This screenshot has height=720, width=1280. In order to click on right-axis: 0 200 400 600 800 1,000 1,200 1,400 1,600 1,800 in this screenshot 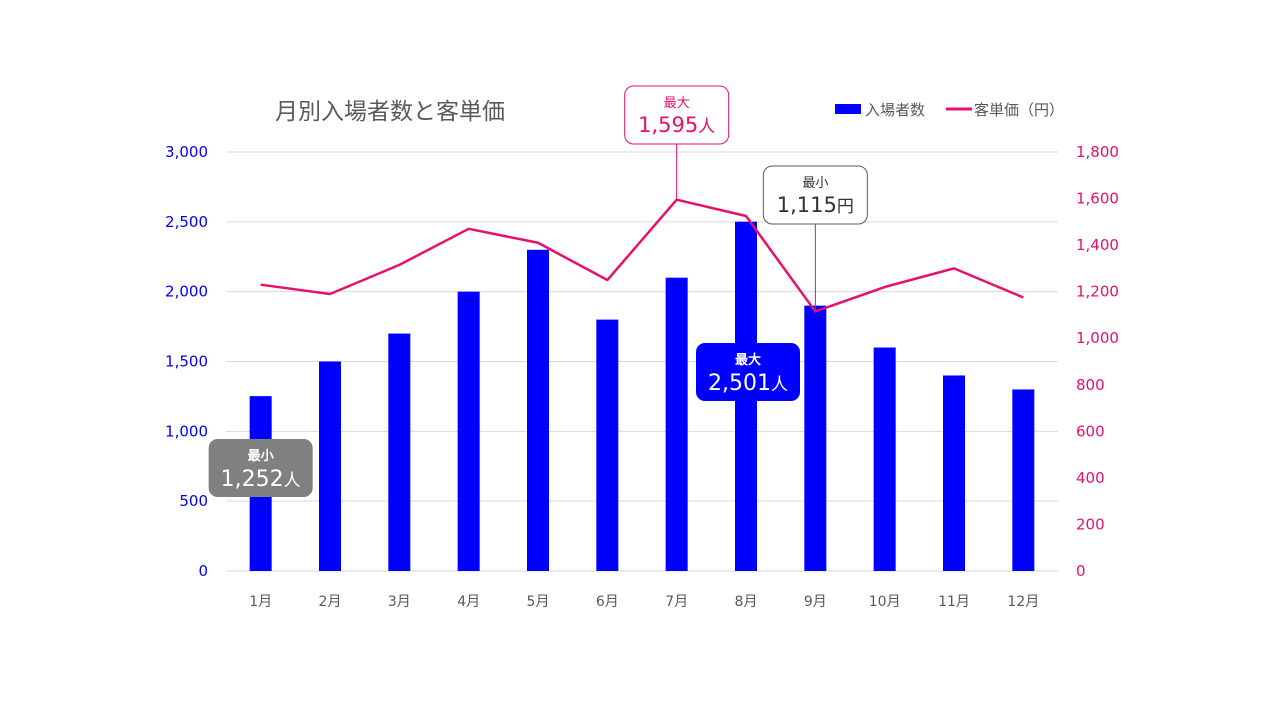, I will do `click(1097, 361)`.